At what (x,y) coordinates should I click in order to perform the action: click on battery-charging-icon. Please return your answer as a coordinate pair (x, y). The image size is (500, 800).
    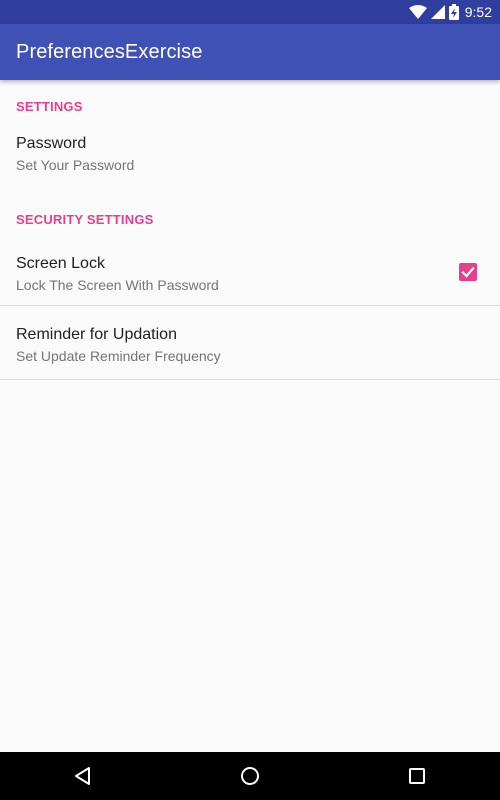
    Looking at the image, I should click on (453, 12).